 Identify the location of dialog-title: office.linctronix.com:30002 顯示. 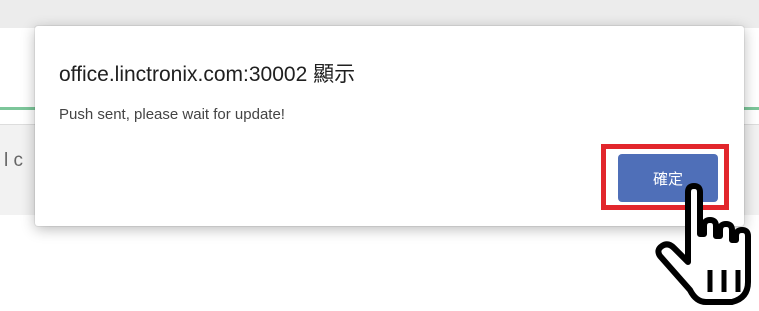
(207, 74).